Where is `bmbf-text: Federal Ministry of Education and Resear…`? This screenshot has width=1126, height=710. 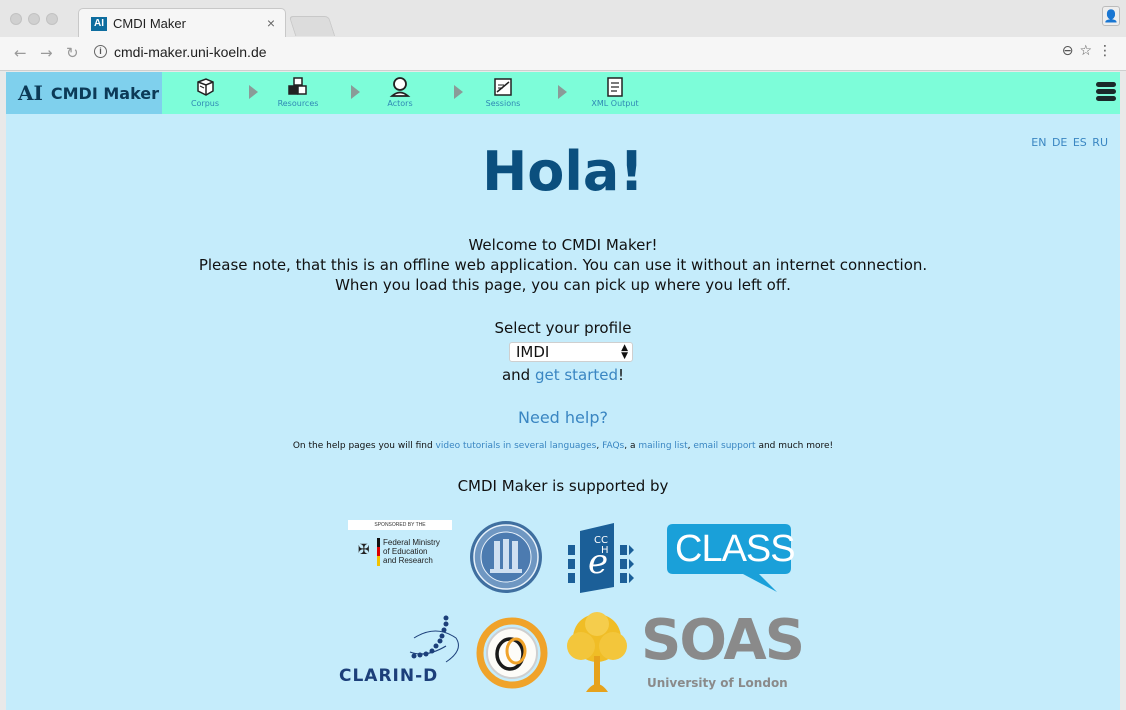
bmbf-text: Federal Ministry of Education and Resear… is located at coordinates (411, 551).